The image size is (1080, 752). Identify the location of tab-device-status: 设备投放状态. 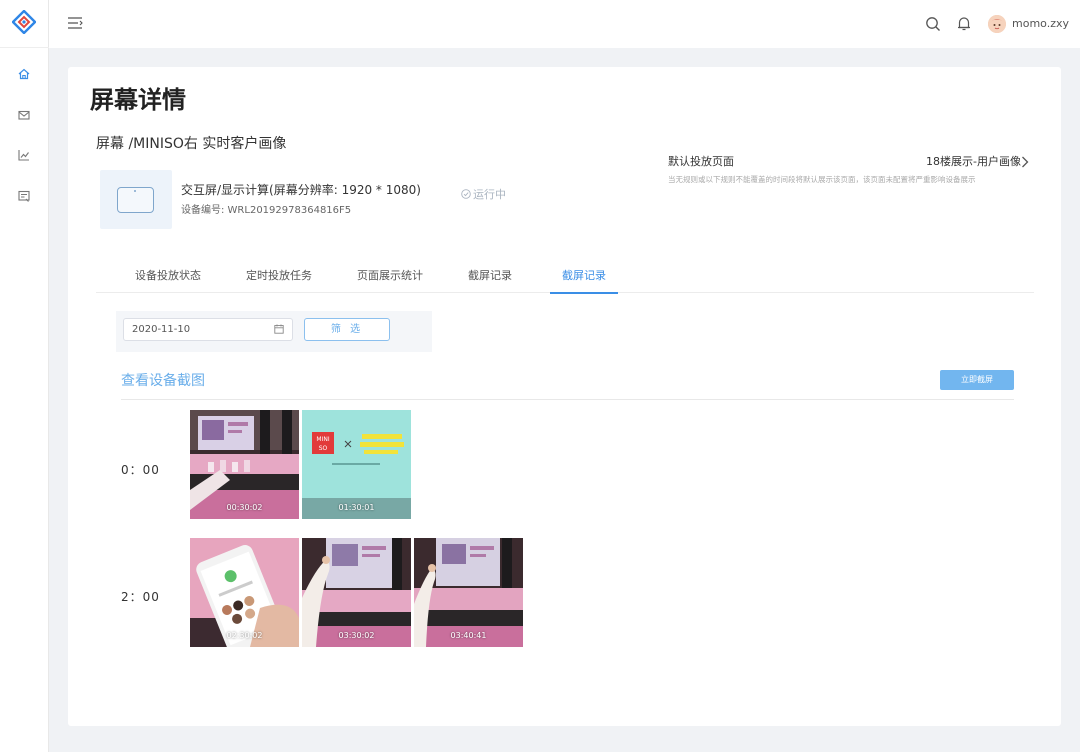
(168, 278).